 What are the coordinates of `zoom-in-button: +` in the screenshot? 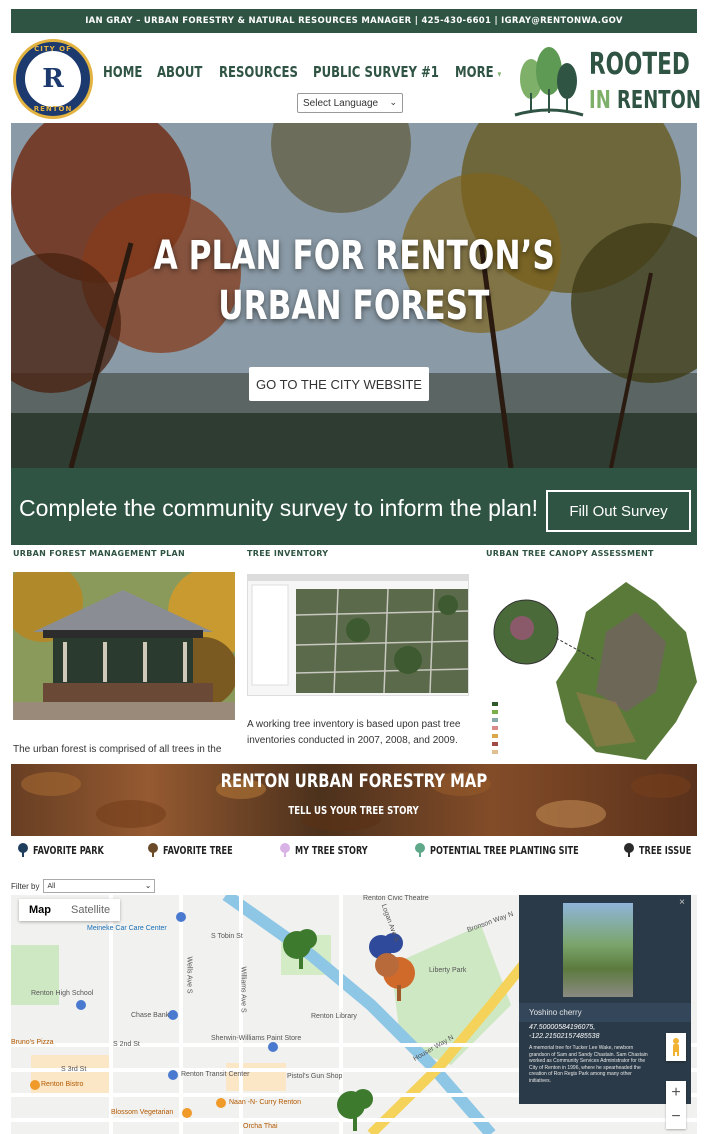 It's located at (676, 1093).